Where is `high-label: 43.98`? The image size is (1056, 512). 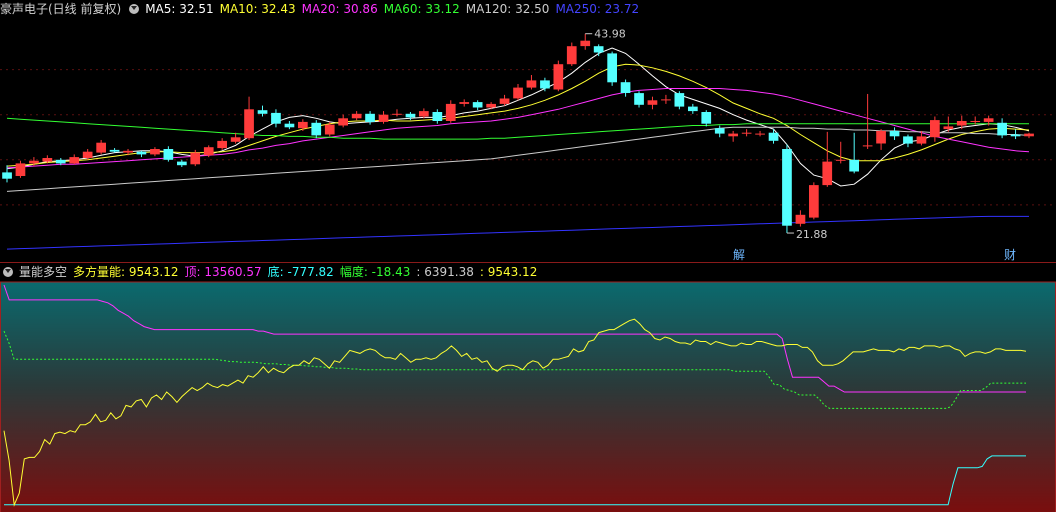 high-label: 43.98 is located at coordinates (610, 34).